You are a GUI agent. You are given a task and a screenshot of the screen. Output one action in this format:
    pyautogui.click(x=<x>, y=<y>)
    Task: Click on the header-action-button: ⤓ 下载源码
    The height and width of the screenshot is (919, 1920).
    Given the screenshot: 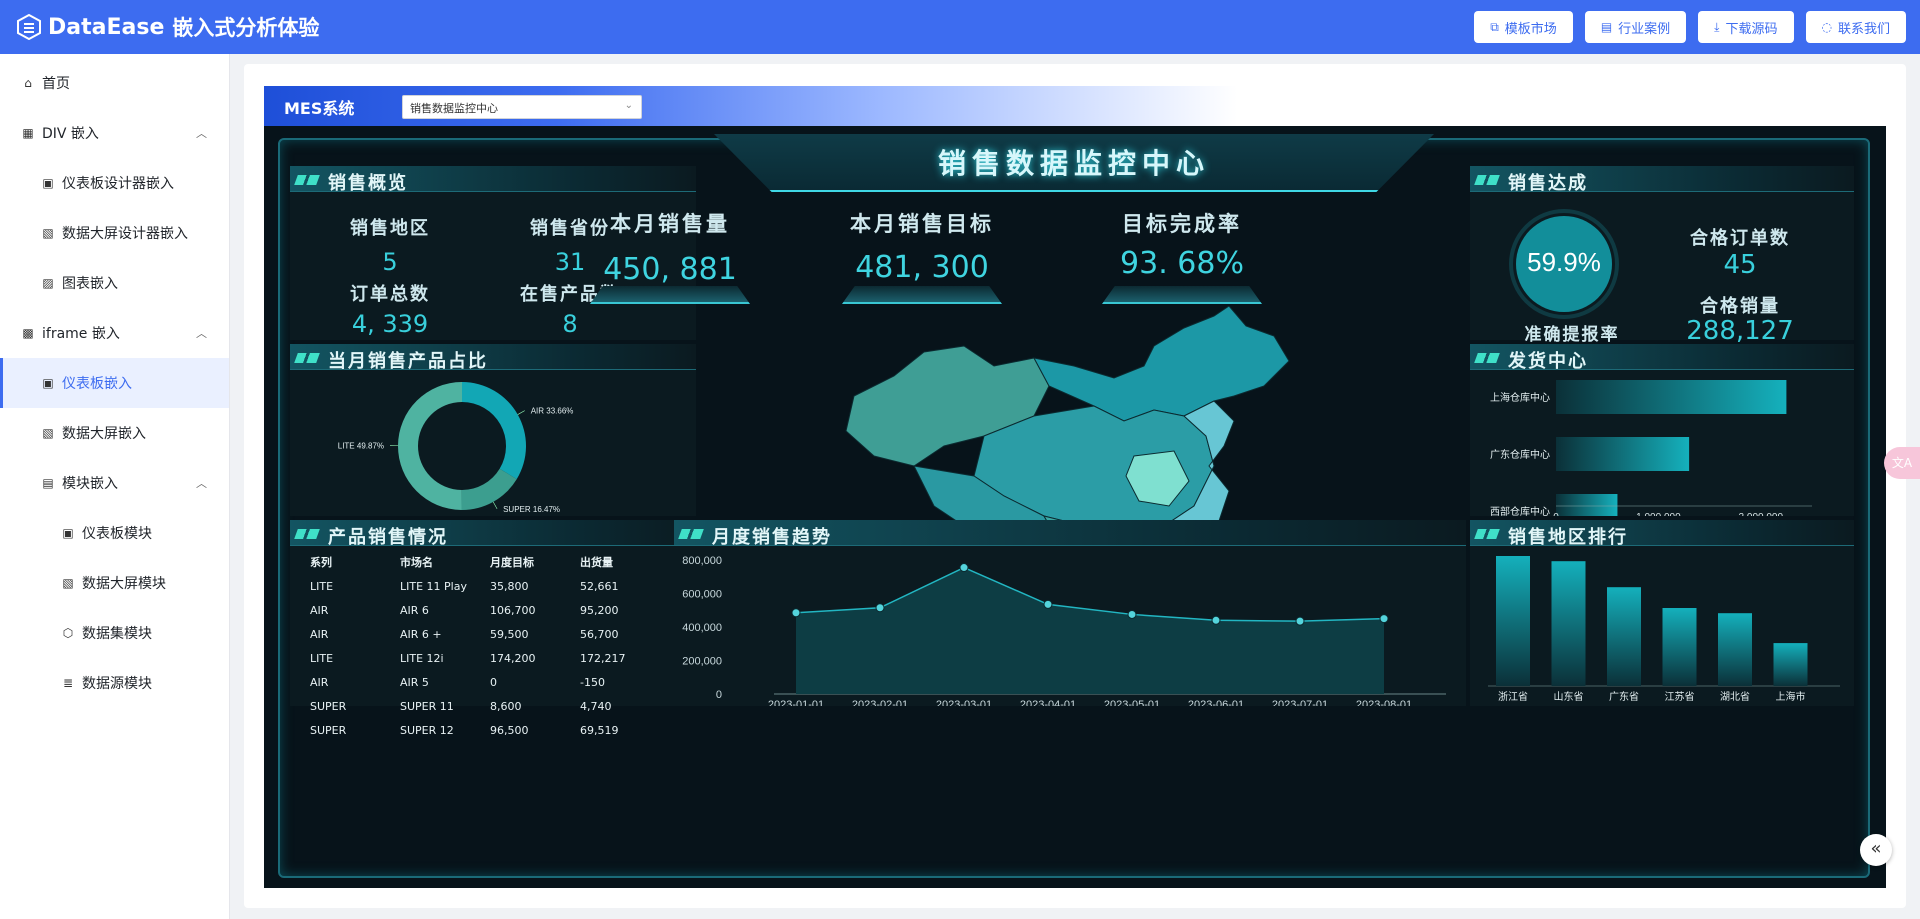 What is the action you would take?
    pyautogui.click(x=1746, y=27)
    